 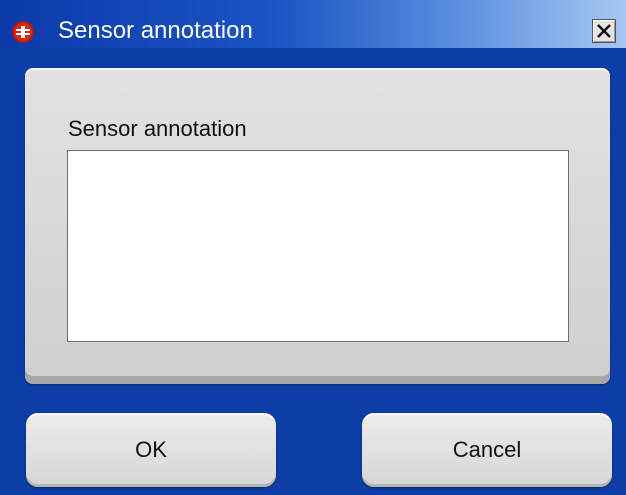 I want to click on close-button, so click(x=604, y=31).